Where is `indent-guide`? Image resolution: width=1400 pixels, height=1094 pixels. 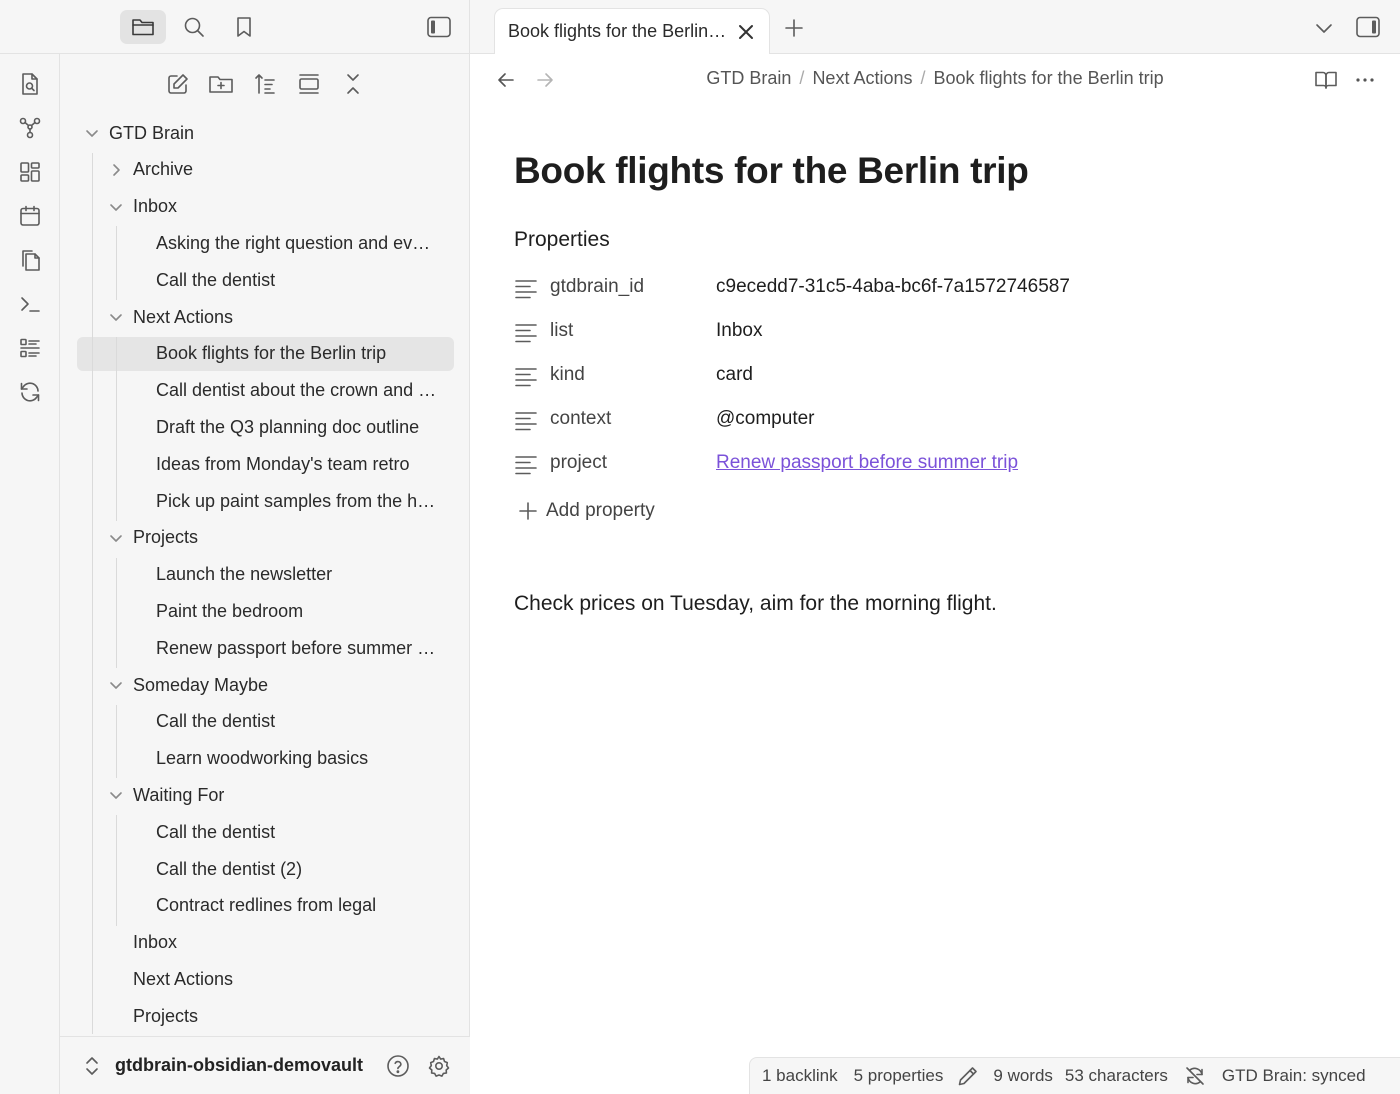 indent-guide is located at coordinates (116, 870).